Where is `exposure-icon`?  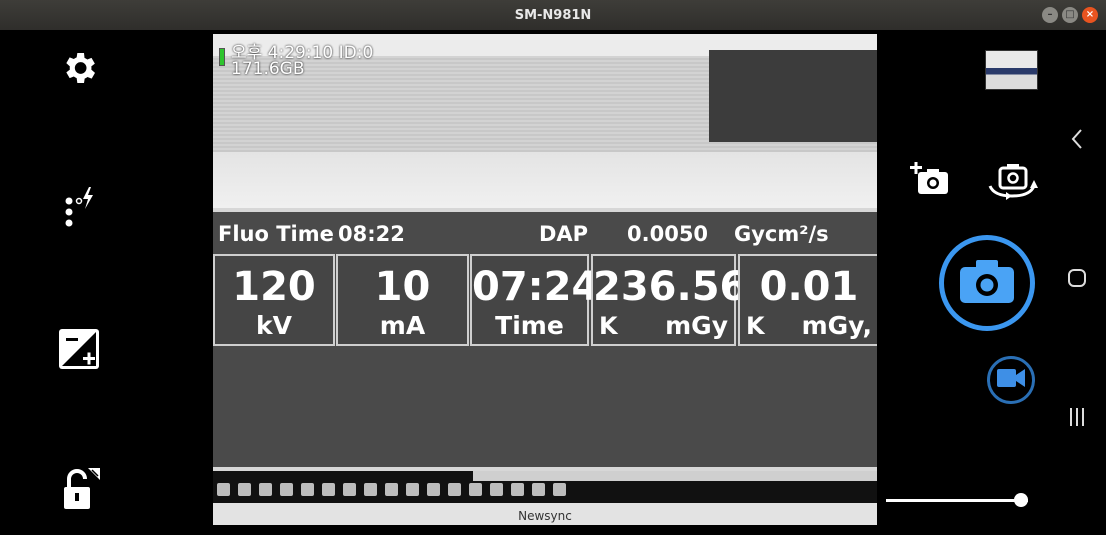
exposure-icon is located at coordinates (79, 351).